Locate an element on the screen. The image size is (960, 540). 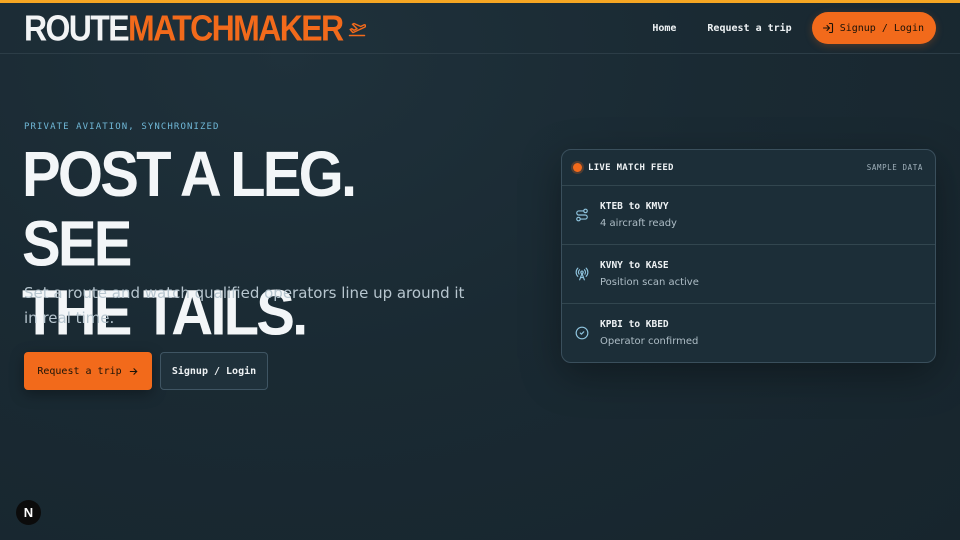
feed-item-status: Operator confirmed is located at coordinates (649, 341).